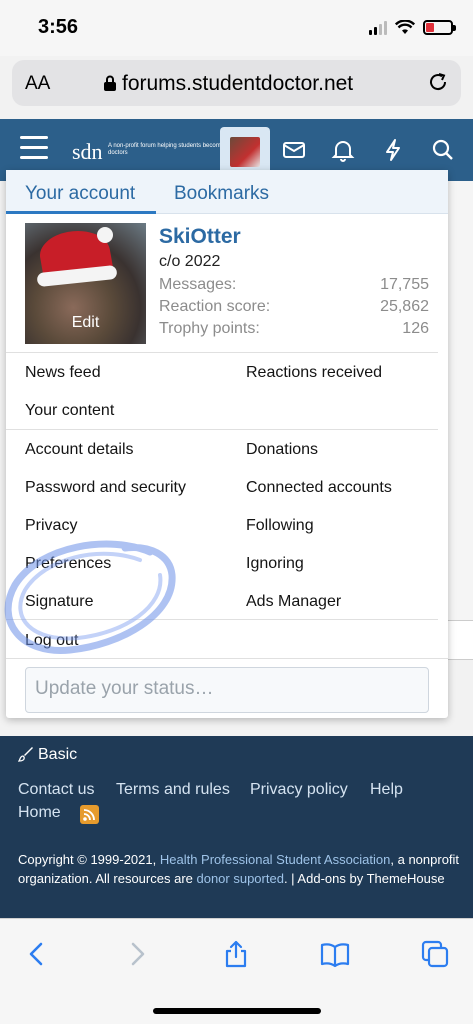 Image resolution: width=473 pixels, height=1024 pixels. What do you see at coordinates (294, 285) in the screenshot?
I see `stat-messages: Messages: 17,755` at bounding box center [294, 285].